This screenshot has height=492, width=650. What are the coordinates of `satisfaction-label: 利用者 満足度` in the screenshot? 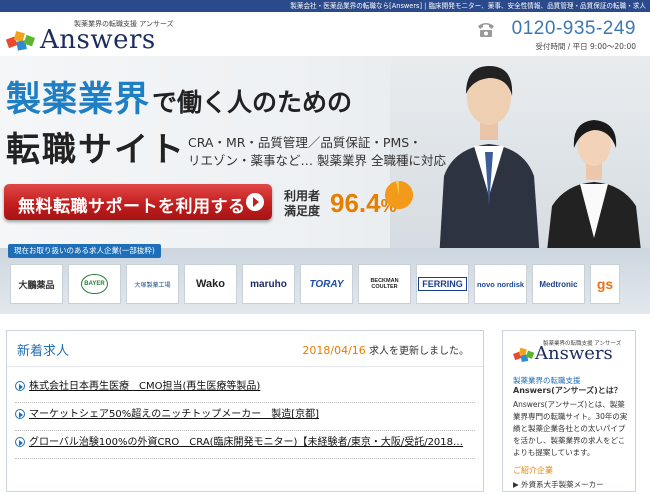 It's located at (302, 204).